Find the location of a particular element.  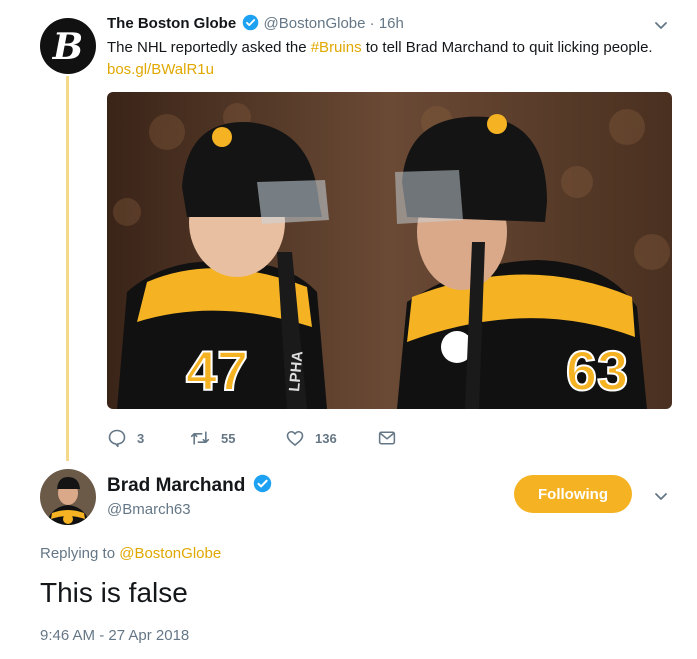

replying-to: Replying to @BostonGlobe is located at coordinates (130, 553).